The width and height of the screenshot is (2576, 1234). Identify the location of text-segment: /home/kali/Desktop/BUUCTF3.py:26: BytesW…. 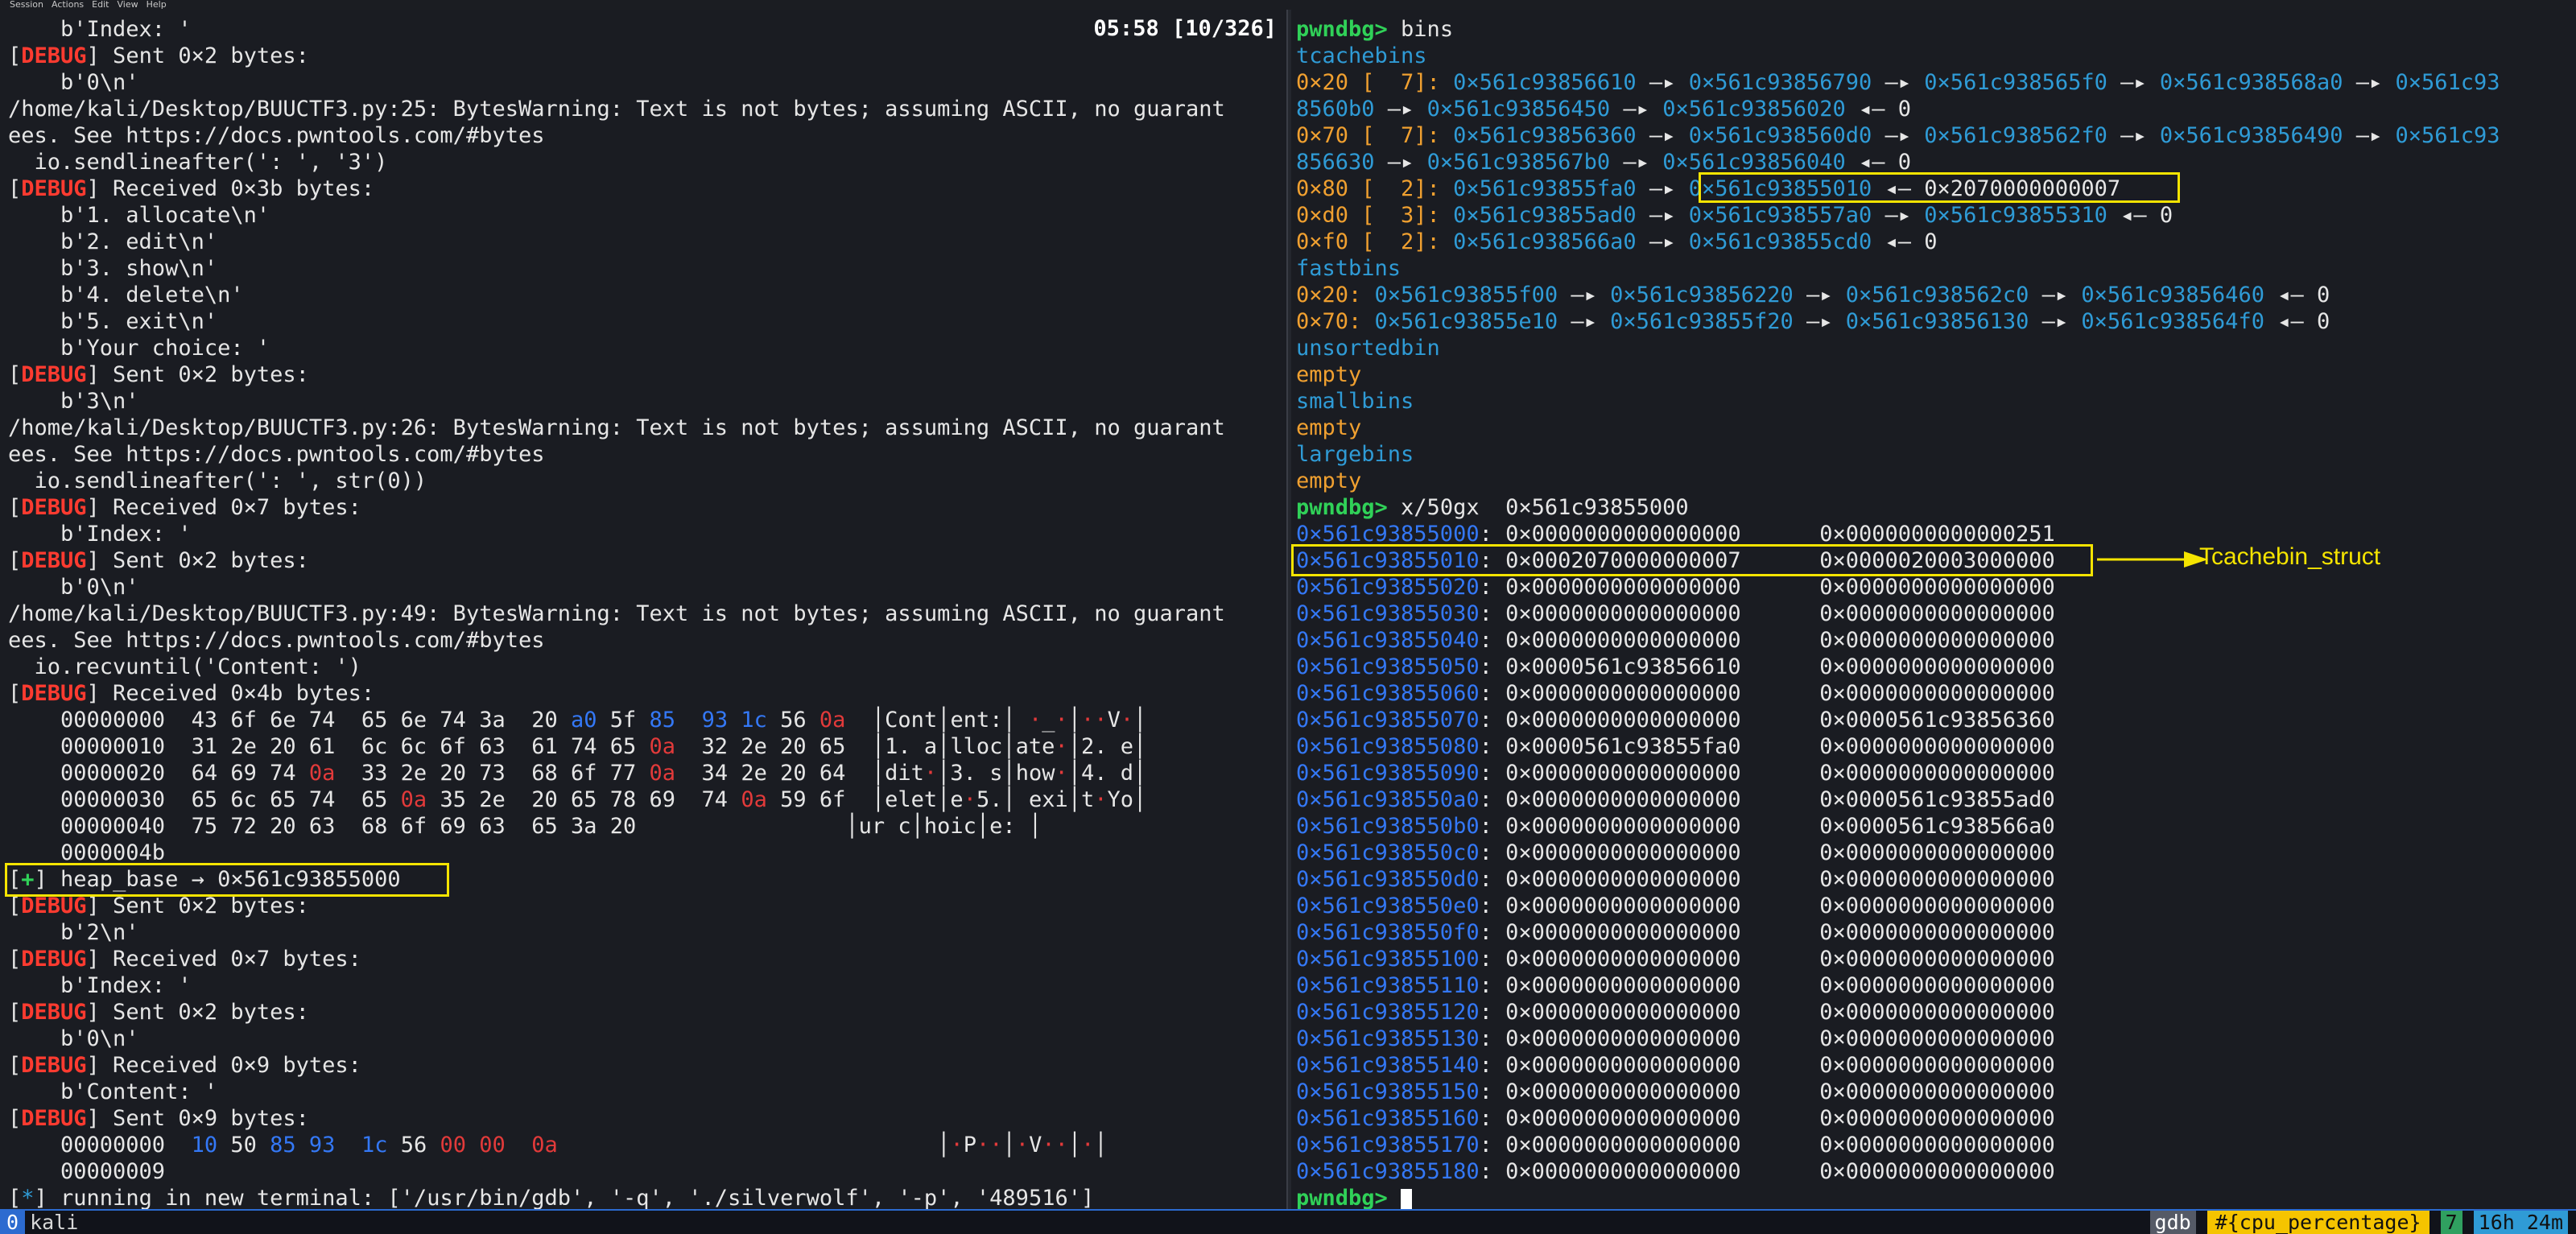
(616, 427).